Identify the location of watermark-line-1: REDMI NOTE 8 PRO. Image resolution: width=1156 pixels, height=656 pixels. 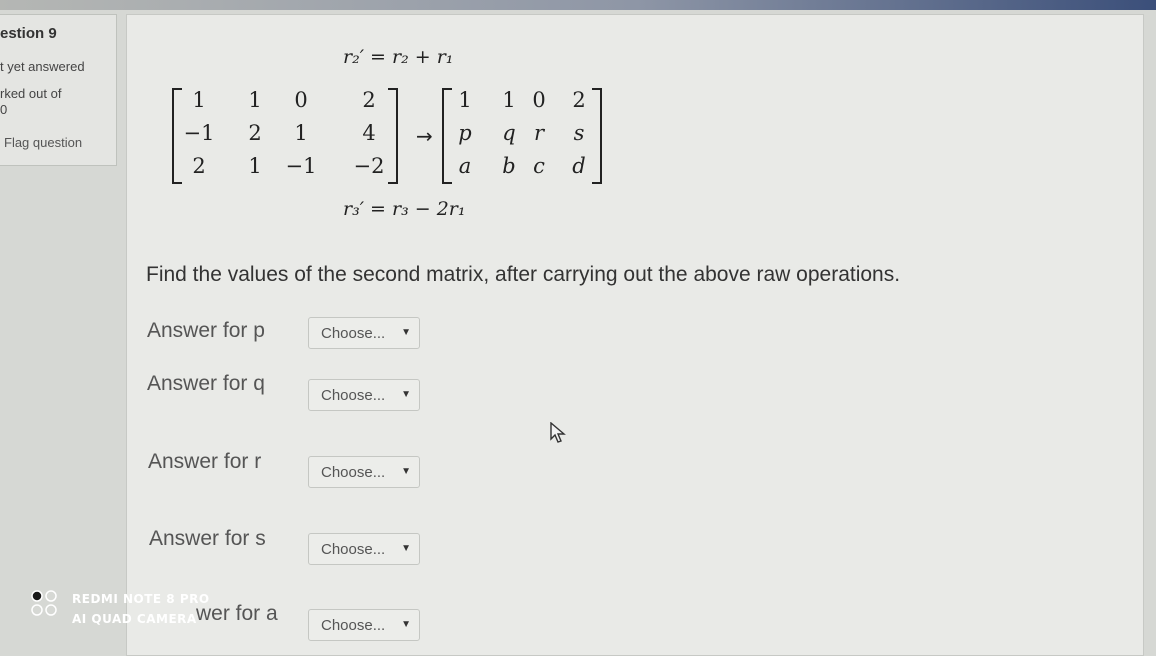
(141, 599).